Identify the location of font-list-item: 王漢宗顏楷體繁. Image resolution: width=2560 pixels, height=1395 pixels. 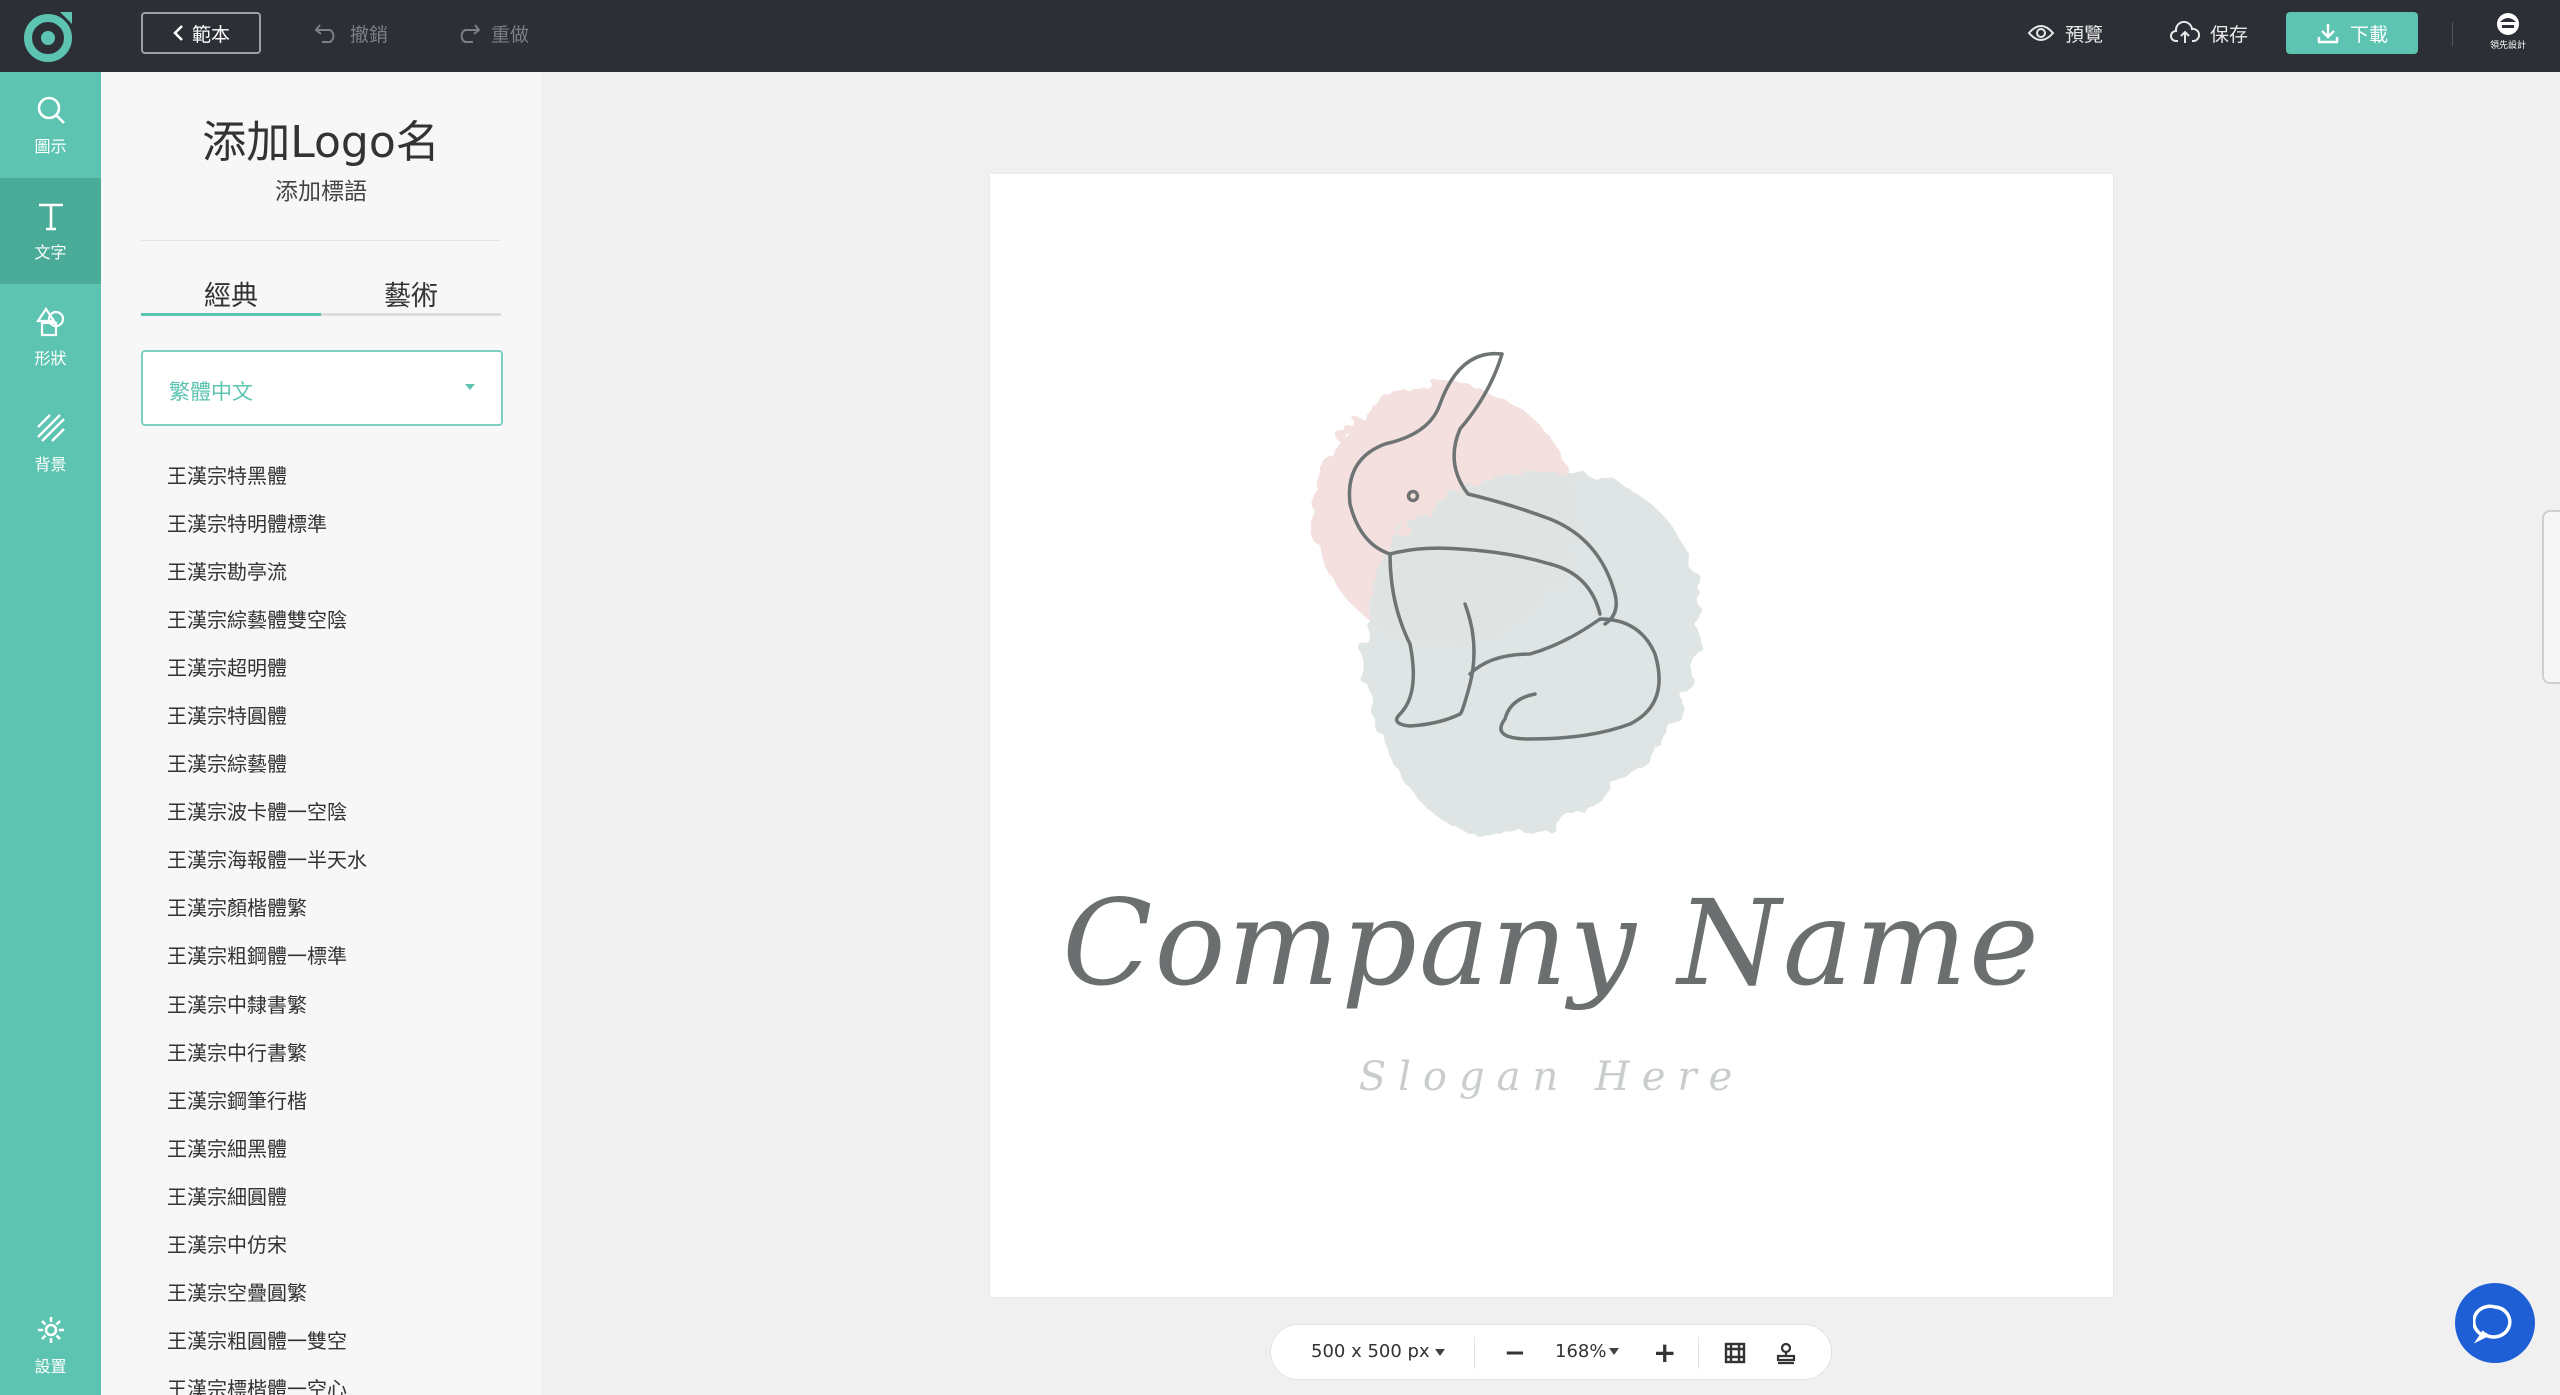
(337, 907).